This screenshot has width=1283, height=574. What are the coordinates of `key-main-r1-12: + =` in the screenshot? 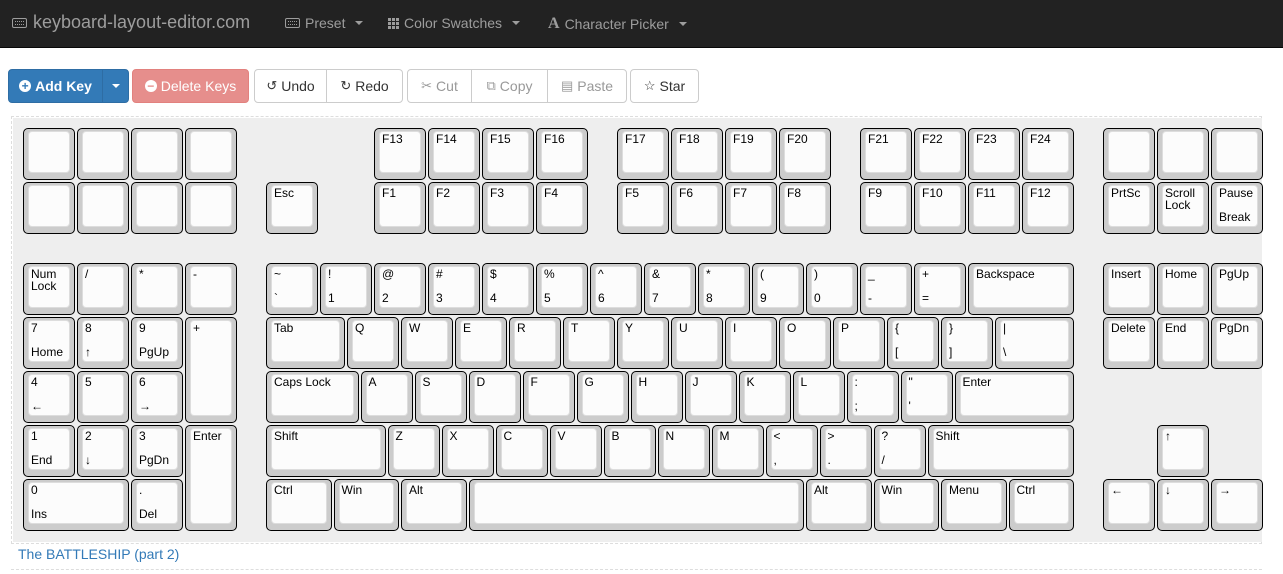 It's located at (940, 289).